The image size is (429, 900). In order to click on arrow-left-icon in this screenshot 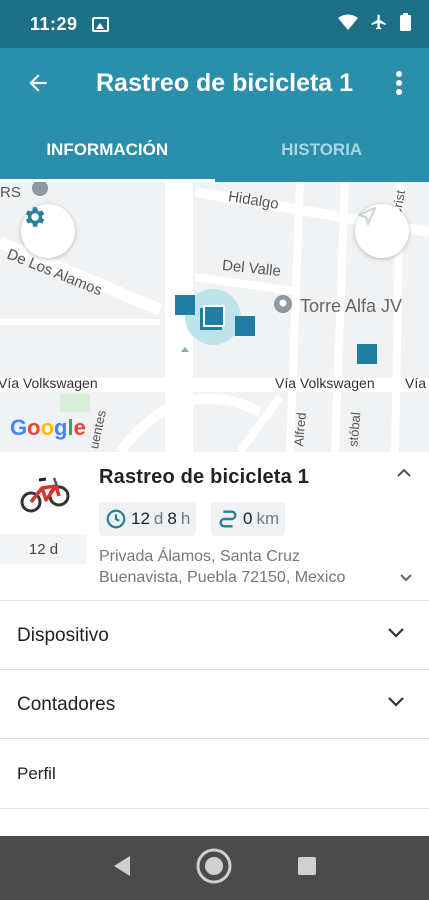, I will do `click(38, 83)`.